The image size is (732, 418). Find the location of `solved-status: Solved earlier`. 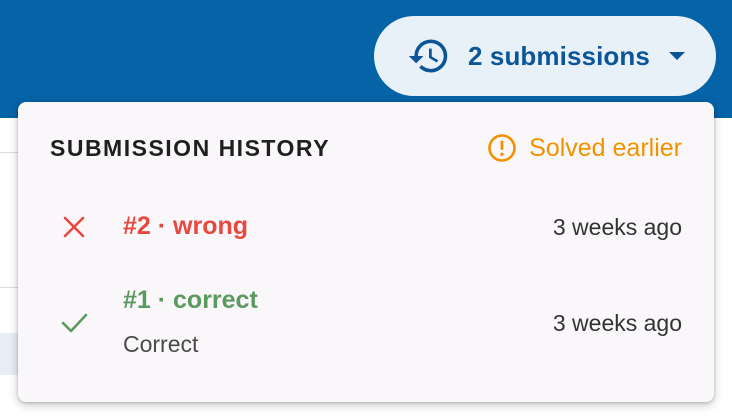

solved-status: Solved earlier is located at coordinates (584, 148).